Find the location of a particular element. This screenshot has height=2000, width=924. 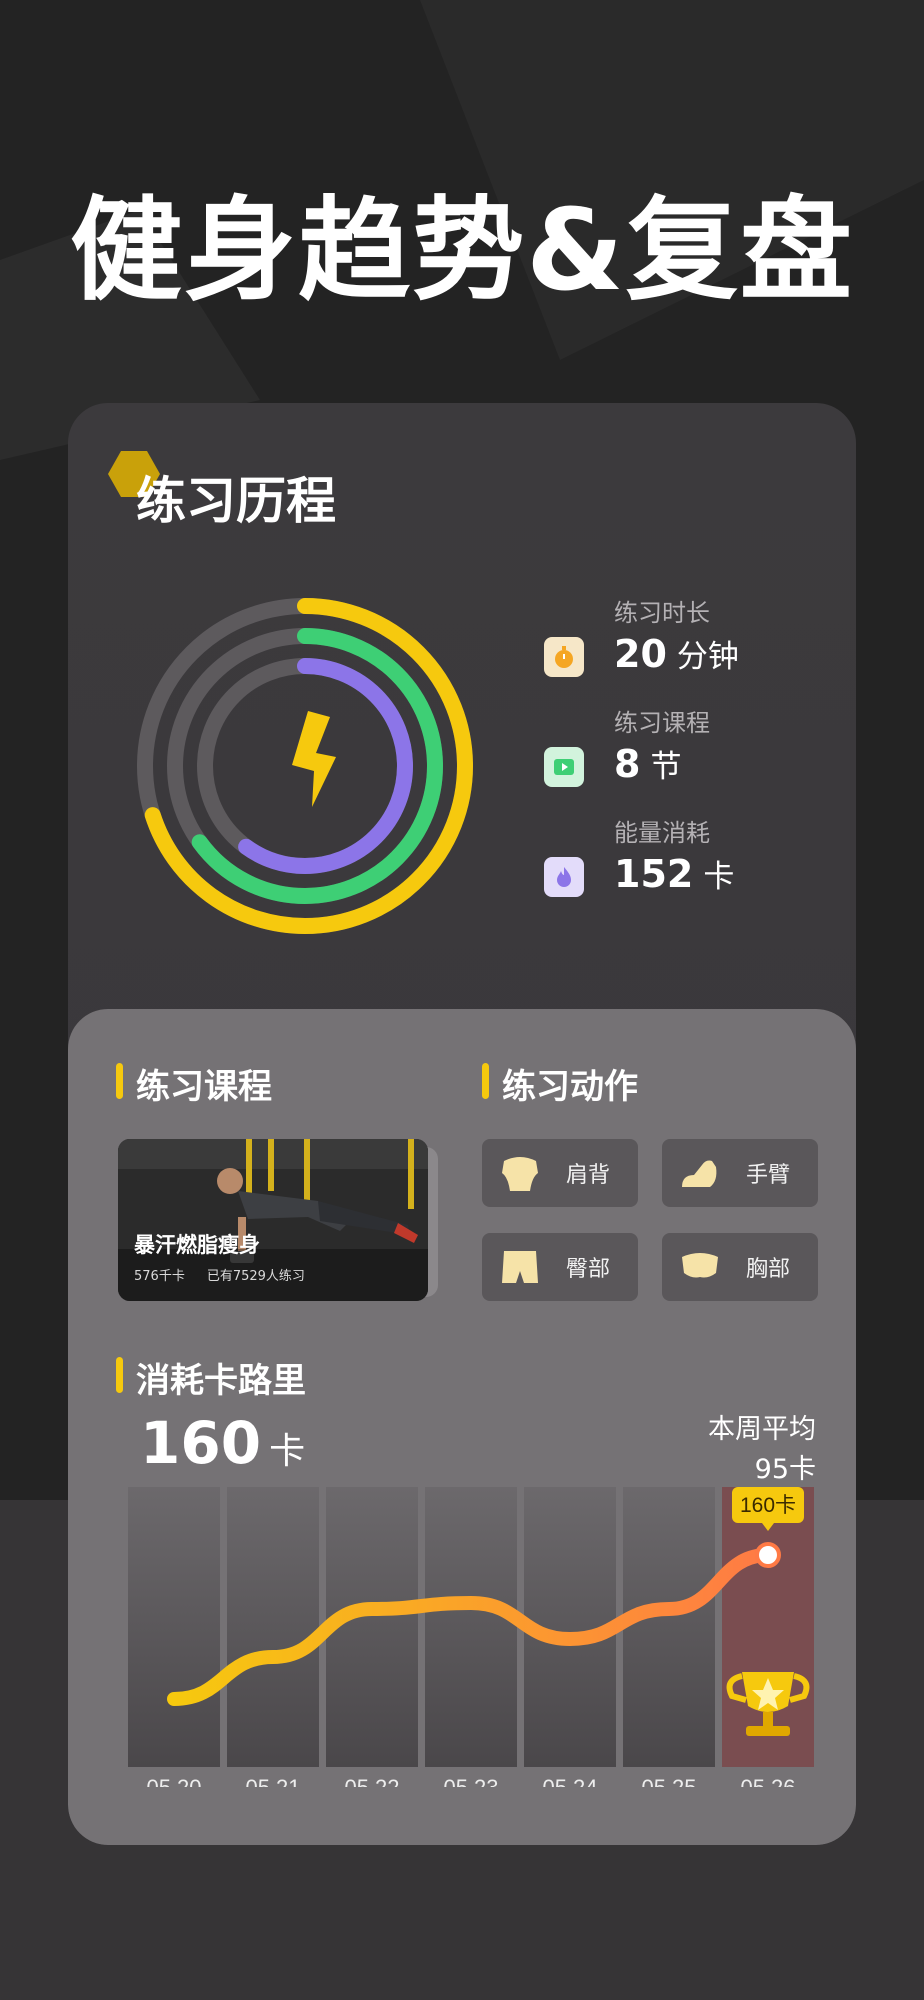

course-meta: 576千卡 已有7529人练习 is located at coordinates (230, 1274).